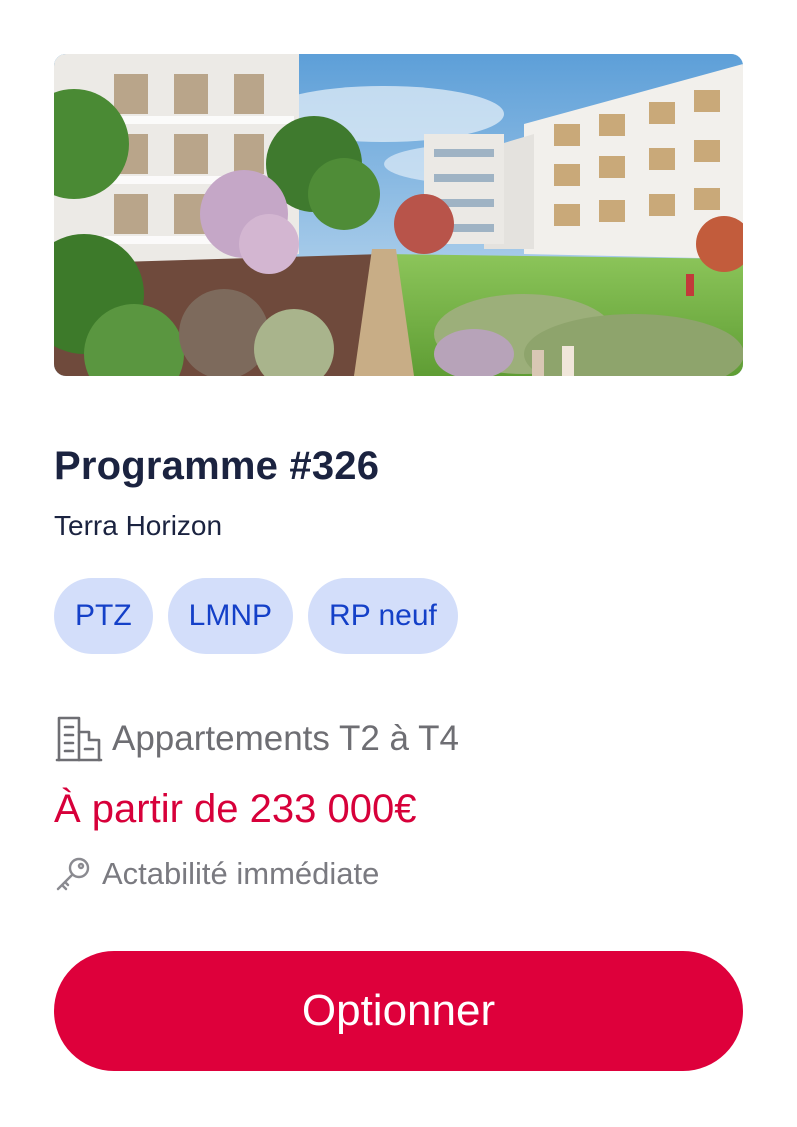 The width and height of the screenshot is (797, 1127). I want to click on availability-text: Actabilité immédiate, so click(241, 873).